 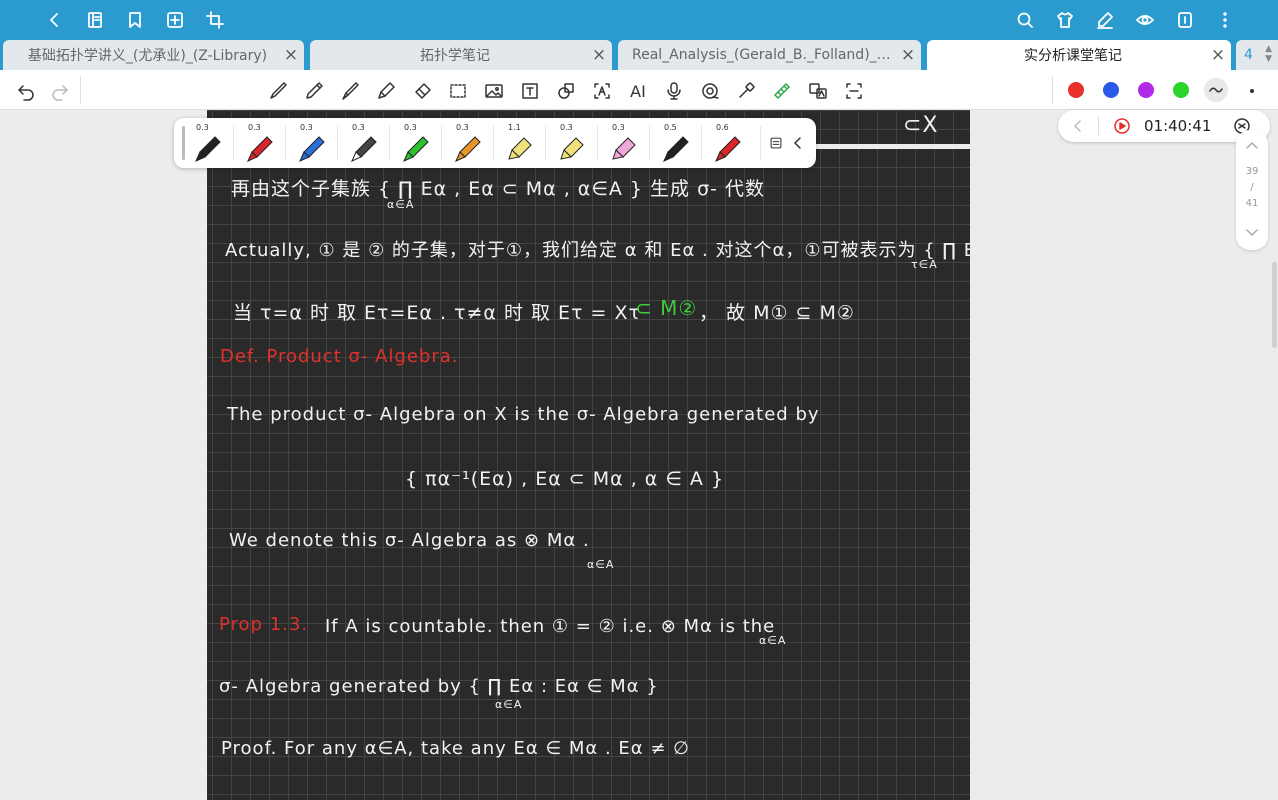 I want to click on pen-preset-7: 1.1, so click(x=520, y=143).